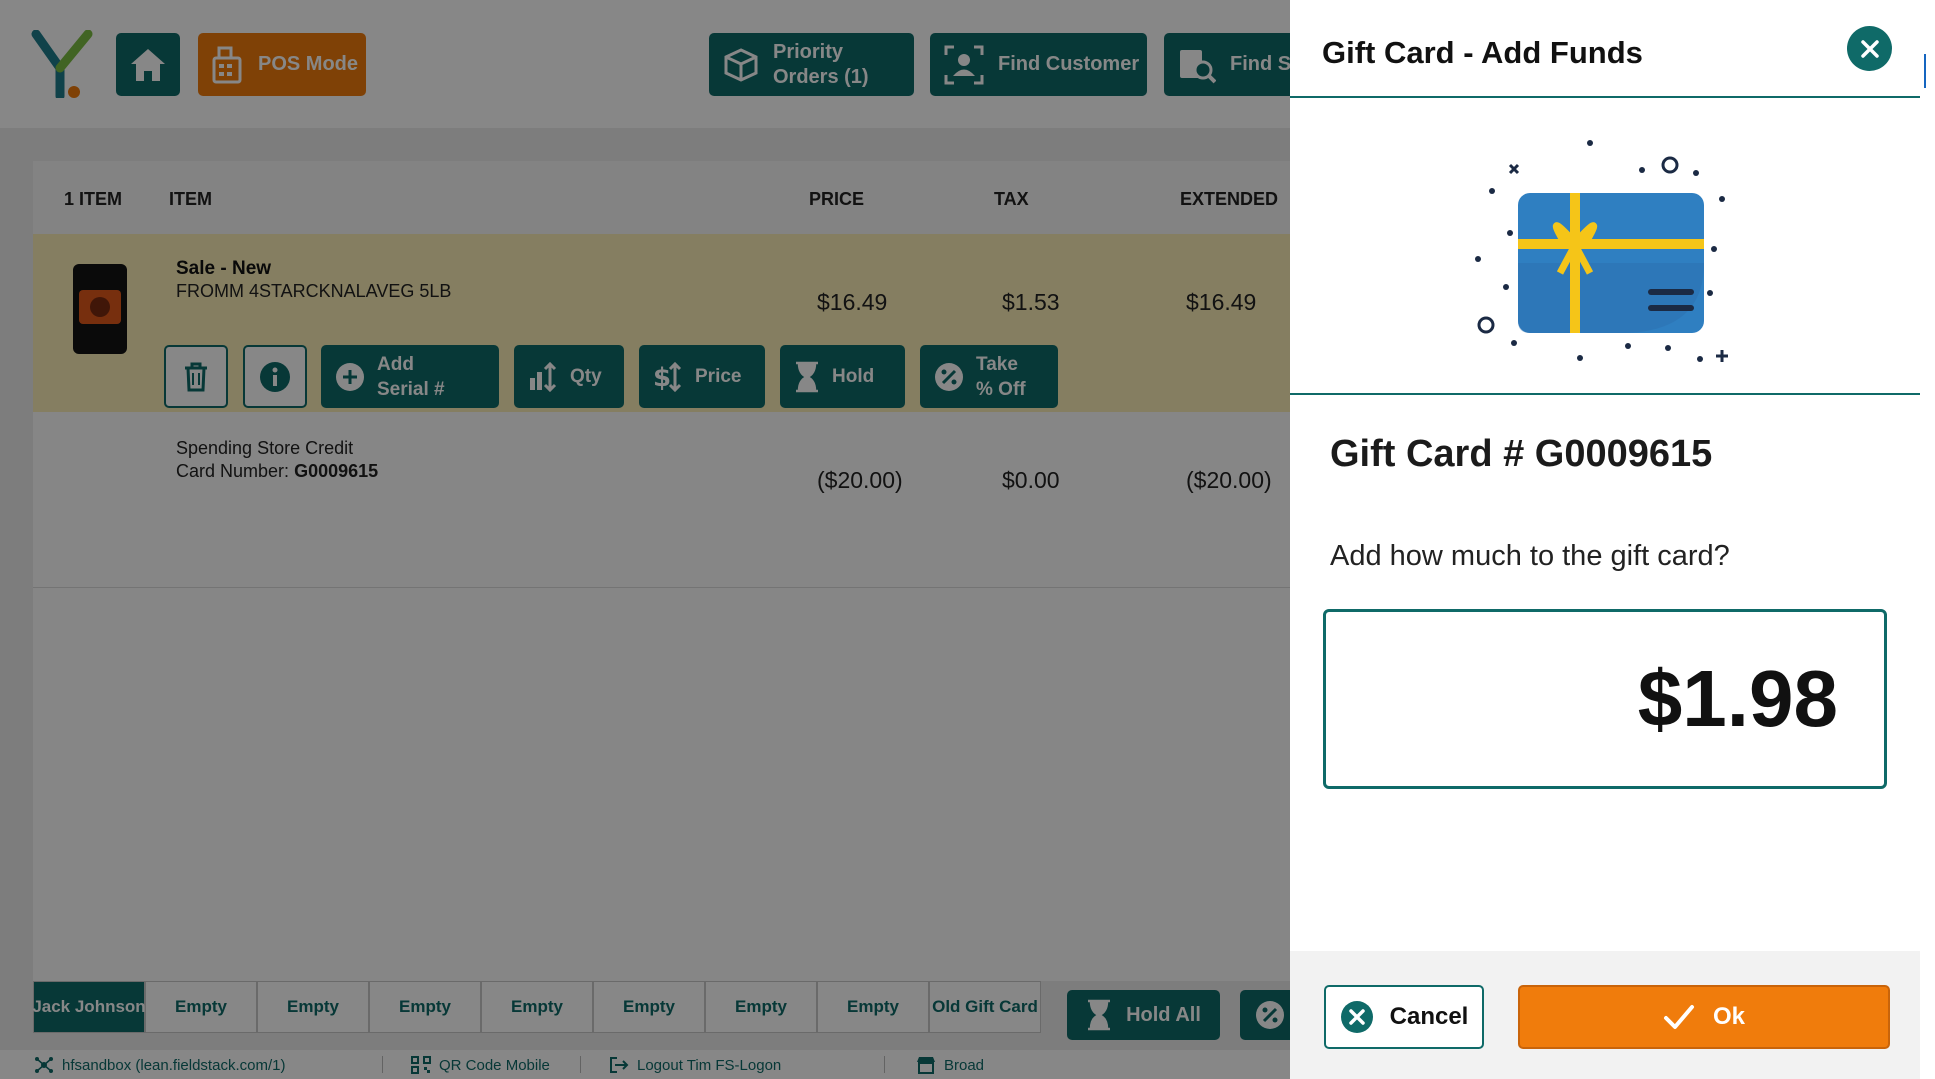  I want to click on scroll-indicator, so click(1925, 71).